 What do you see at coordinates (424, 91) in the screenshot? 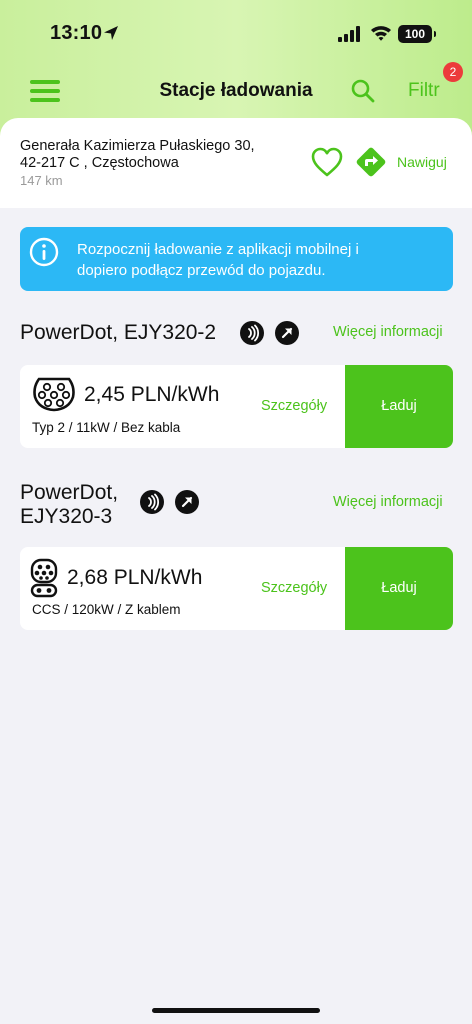
I see `filter-button: Filtr` at bounding box center [424, 91].